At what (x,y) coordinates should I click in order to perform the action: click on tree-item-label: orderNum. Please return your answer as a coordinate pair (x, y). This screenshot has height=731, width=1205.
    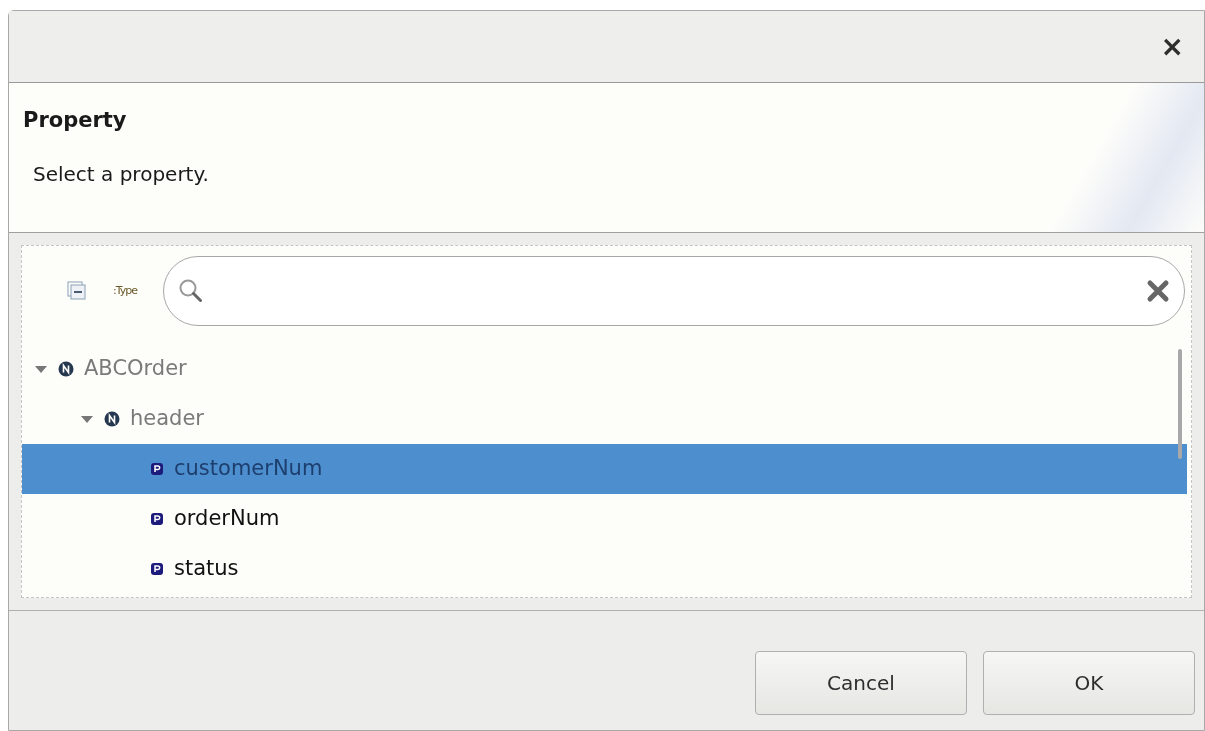
    Looking at the image, I should click on (227, 519).